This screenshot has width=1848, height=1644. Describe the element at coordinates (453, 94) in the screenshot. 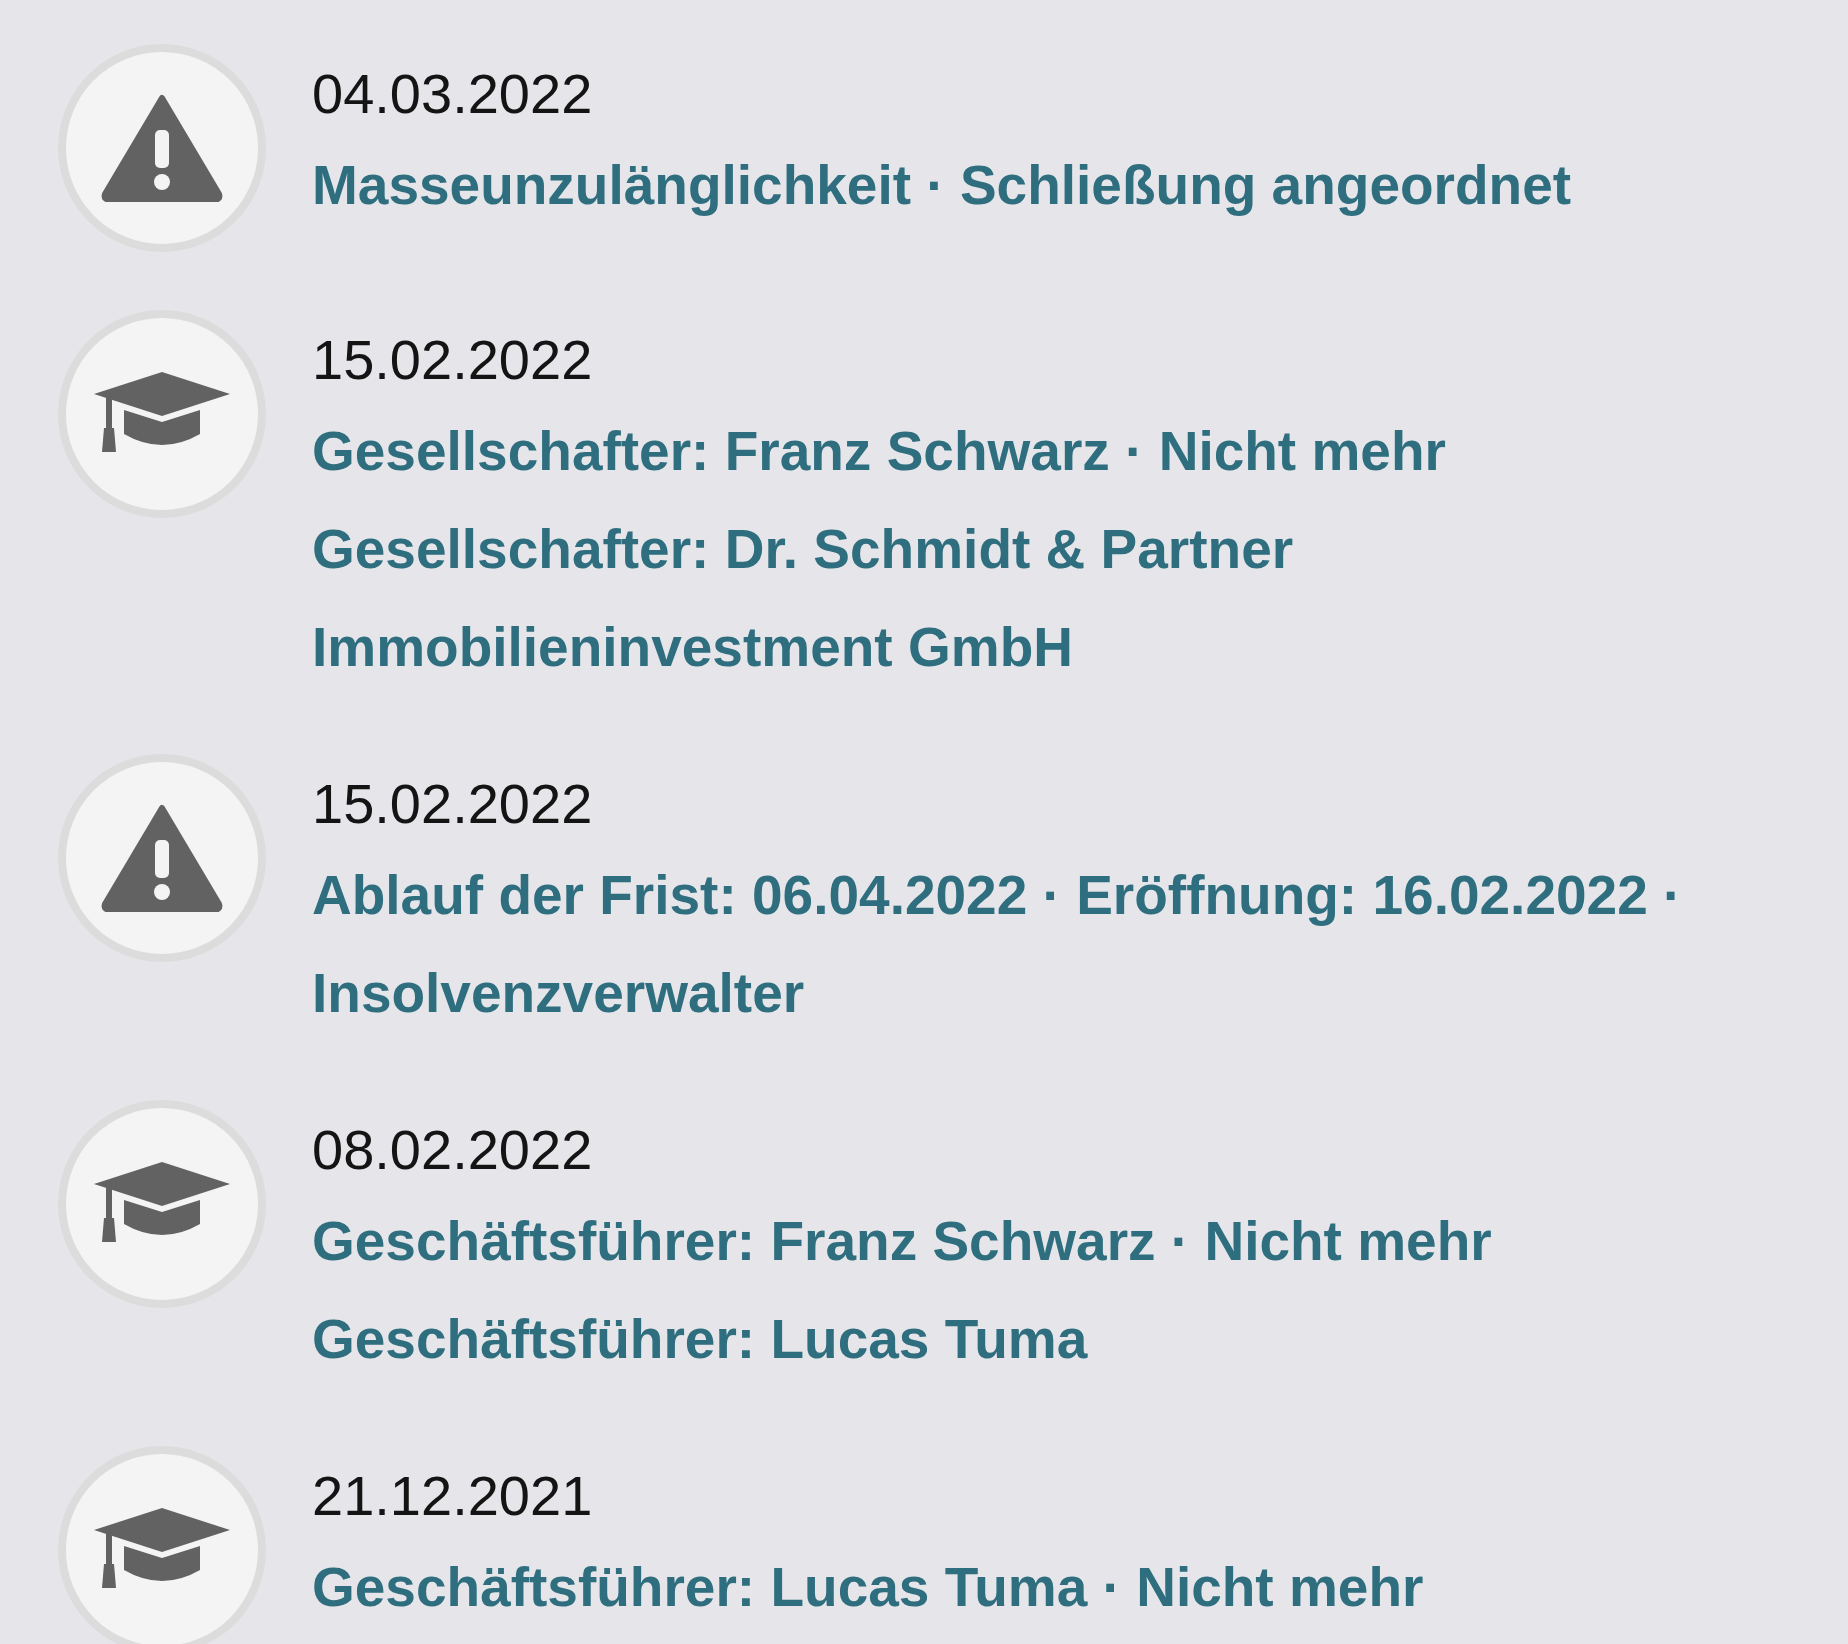

I see `entry-date: 04.03.2022` at that location.